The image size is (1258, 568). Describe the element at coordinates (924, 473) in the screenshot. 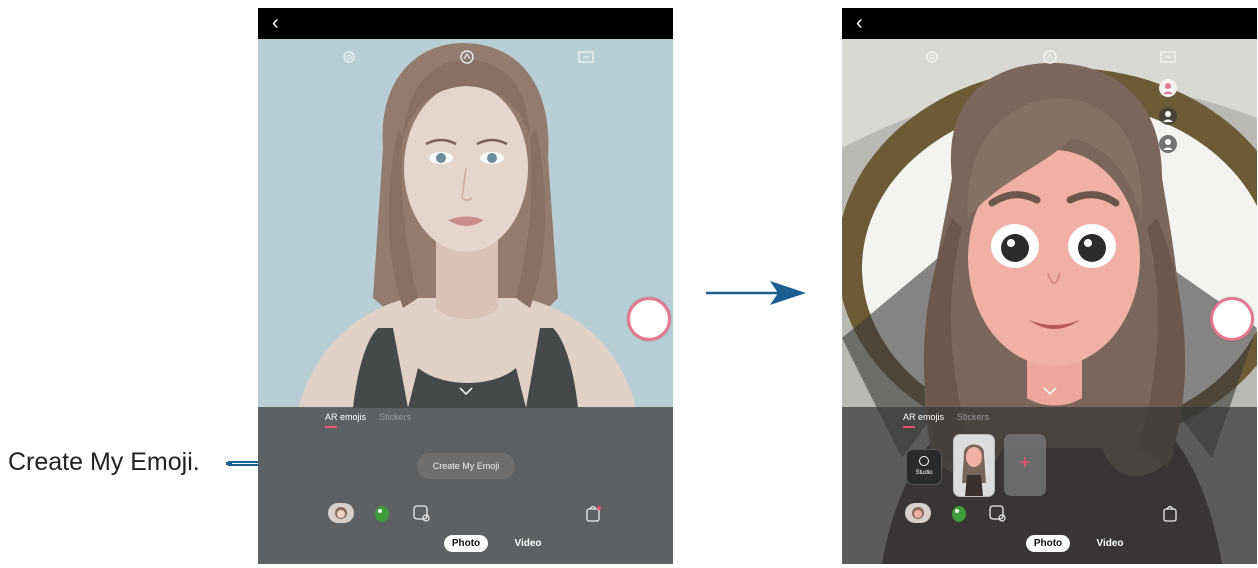

I see `studio-label: Studio` at that location.